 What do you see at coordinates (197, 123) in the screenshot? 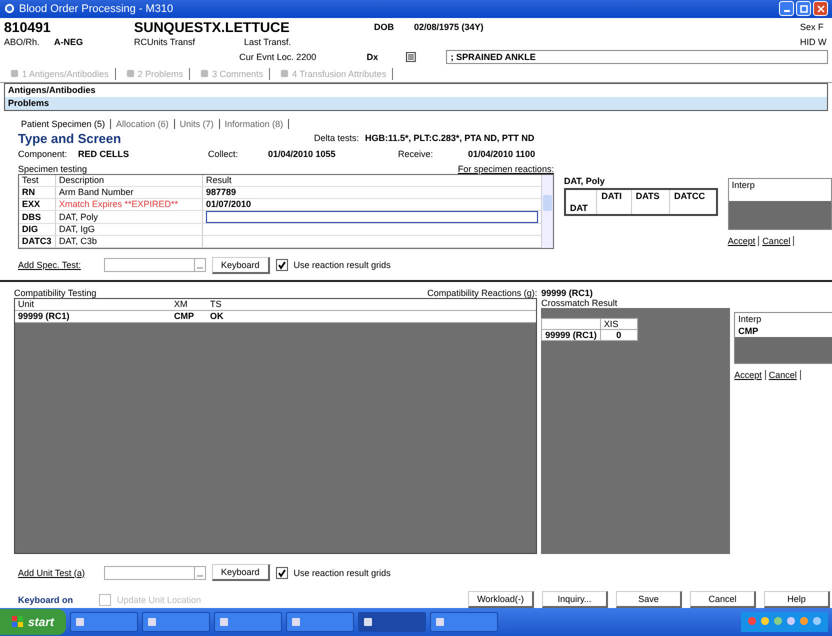
I see `tab: Units (7)` at bounding box center [197, 123].